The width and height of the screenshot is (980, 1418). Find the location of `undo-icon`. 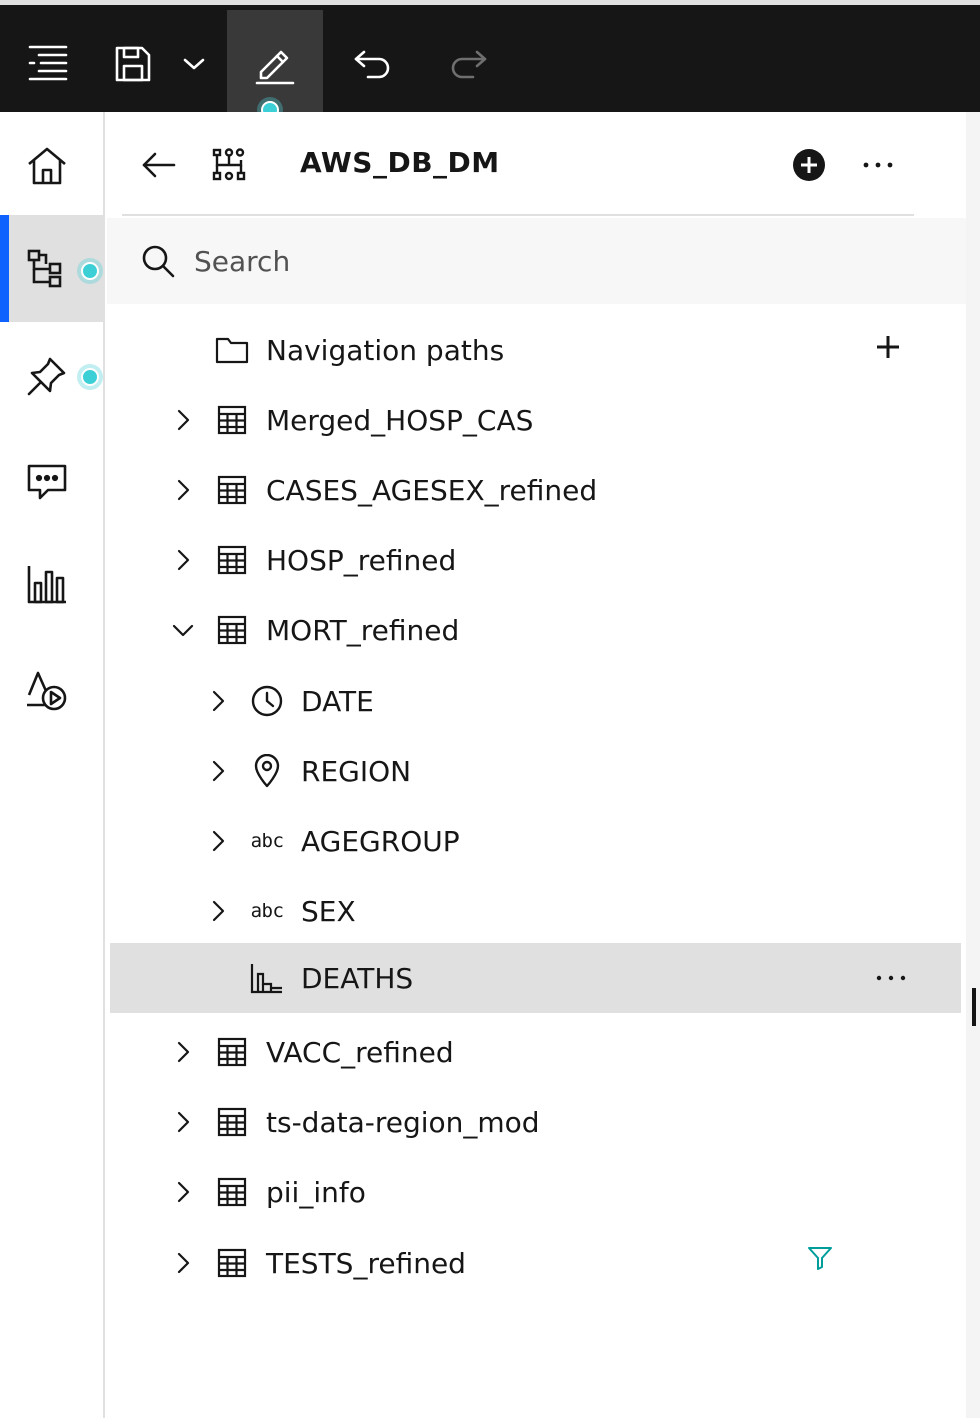

undo-icon is located at coordinates (372, 64).